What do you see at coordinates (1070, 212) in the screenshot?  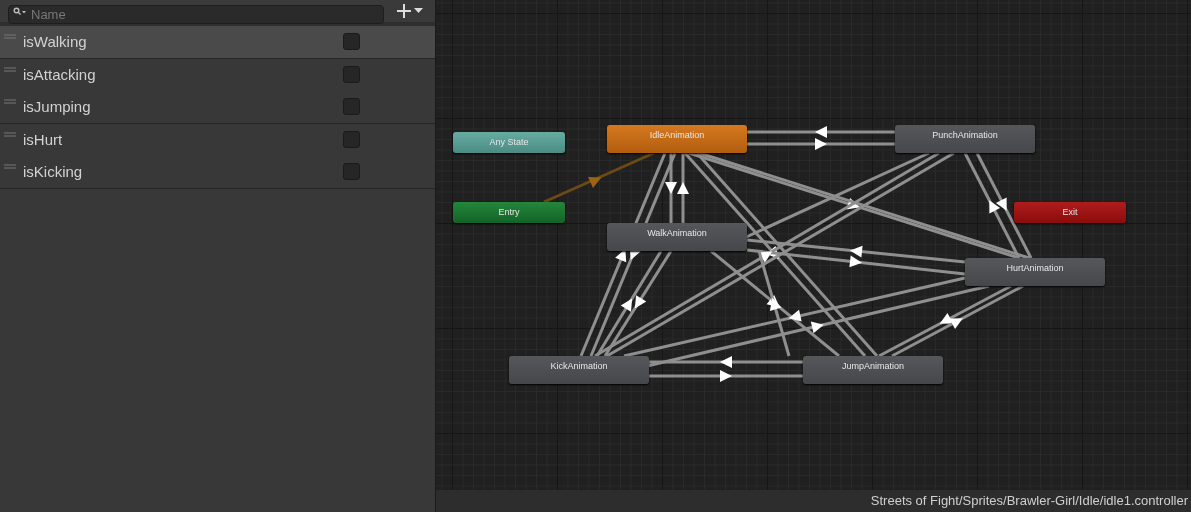 I see `exit-node: Exit` at bounding box center [1070, 212].